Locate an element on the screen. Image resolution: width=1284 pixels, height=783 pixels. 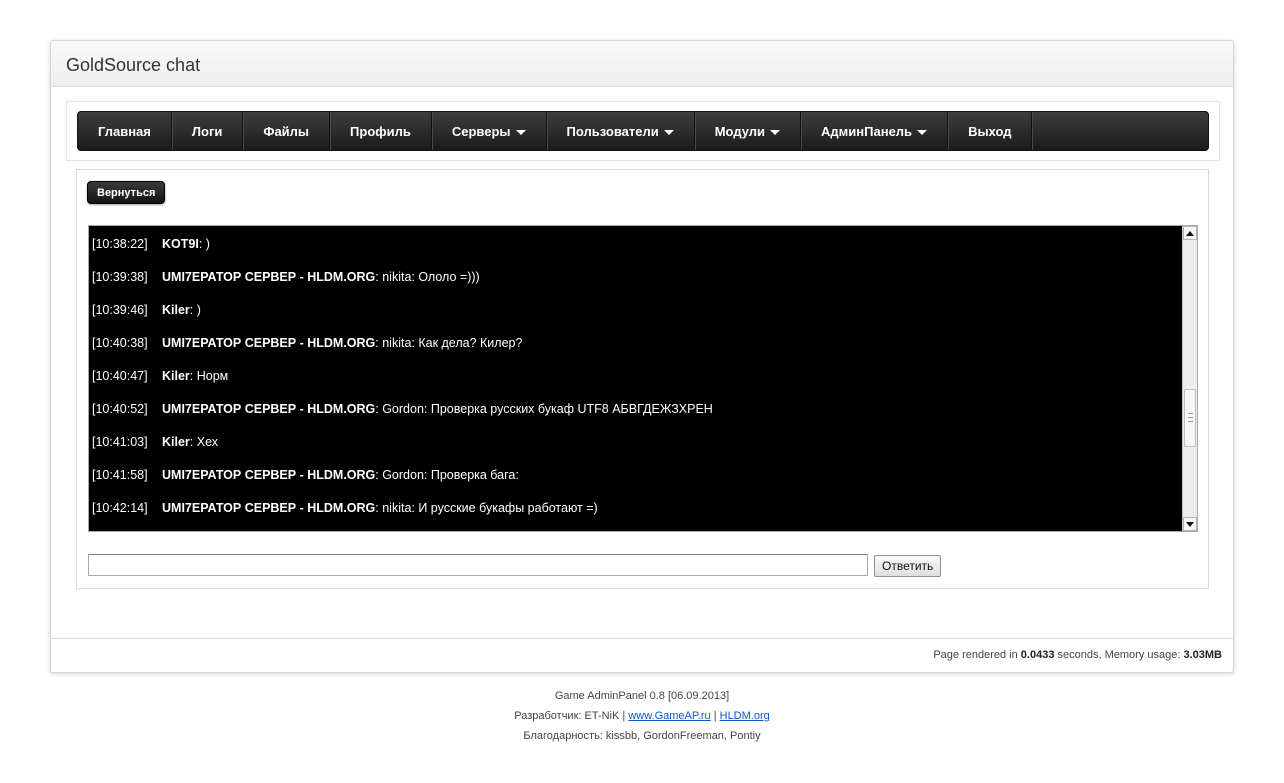
memory-usage: 3.03MB is located at coordinates (1202, 655).